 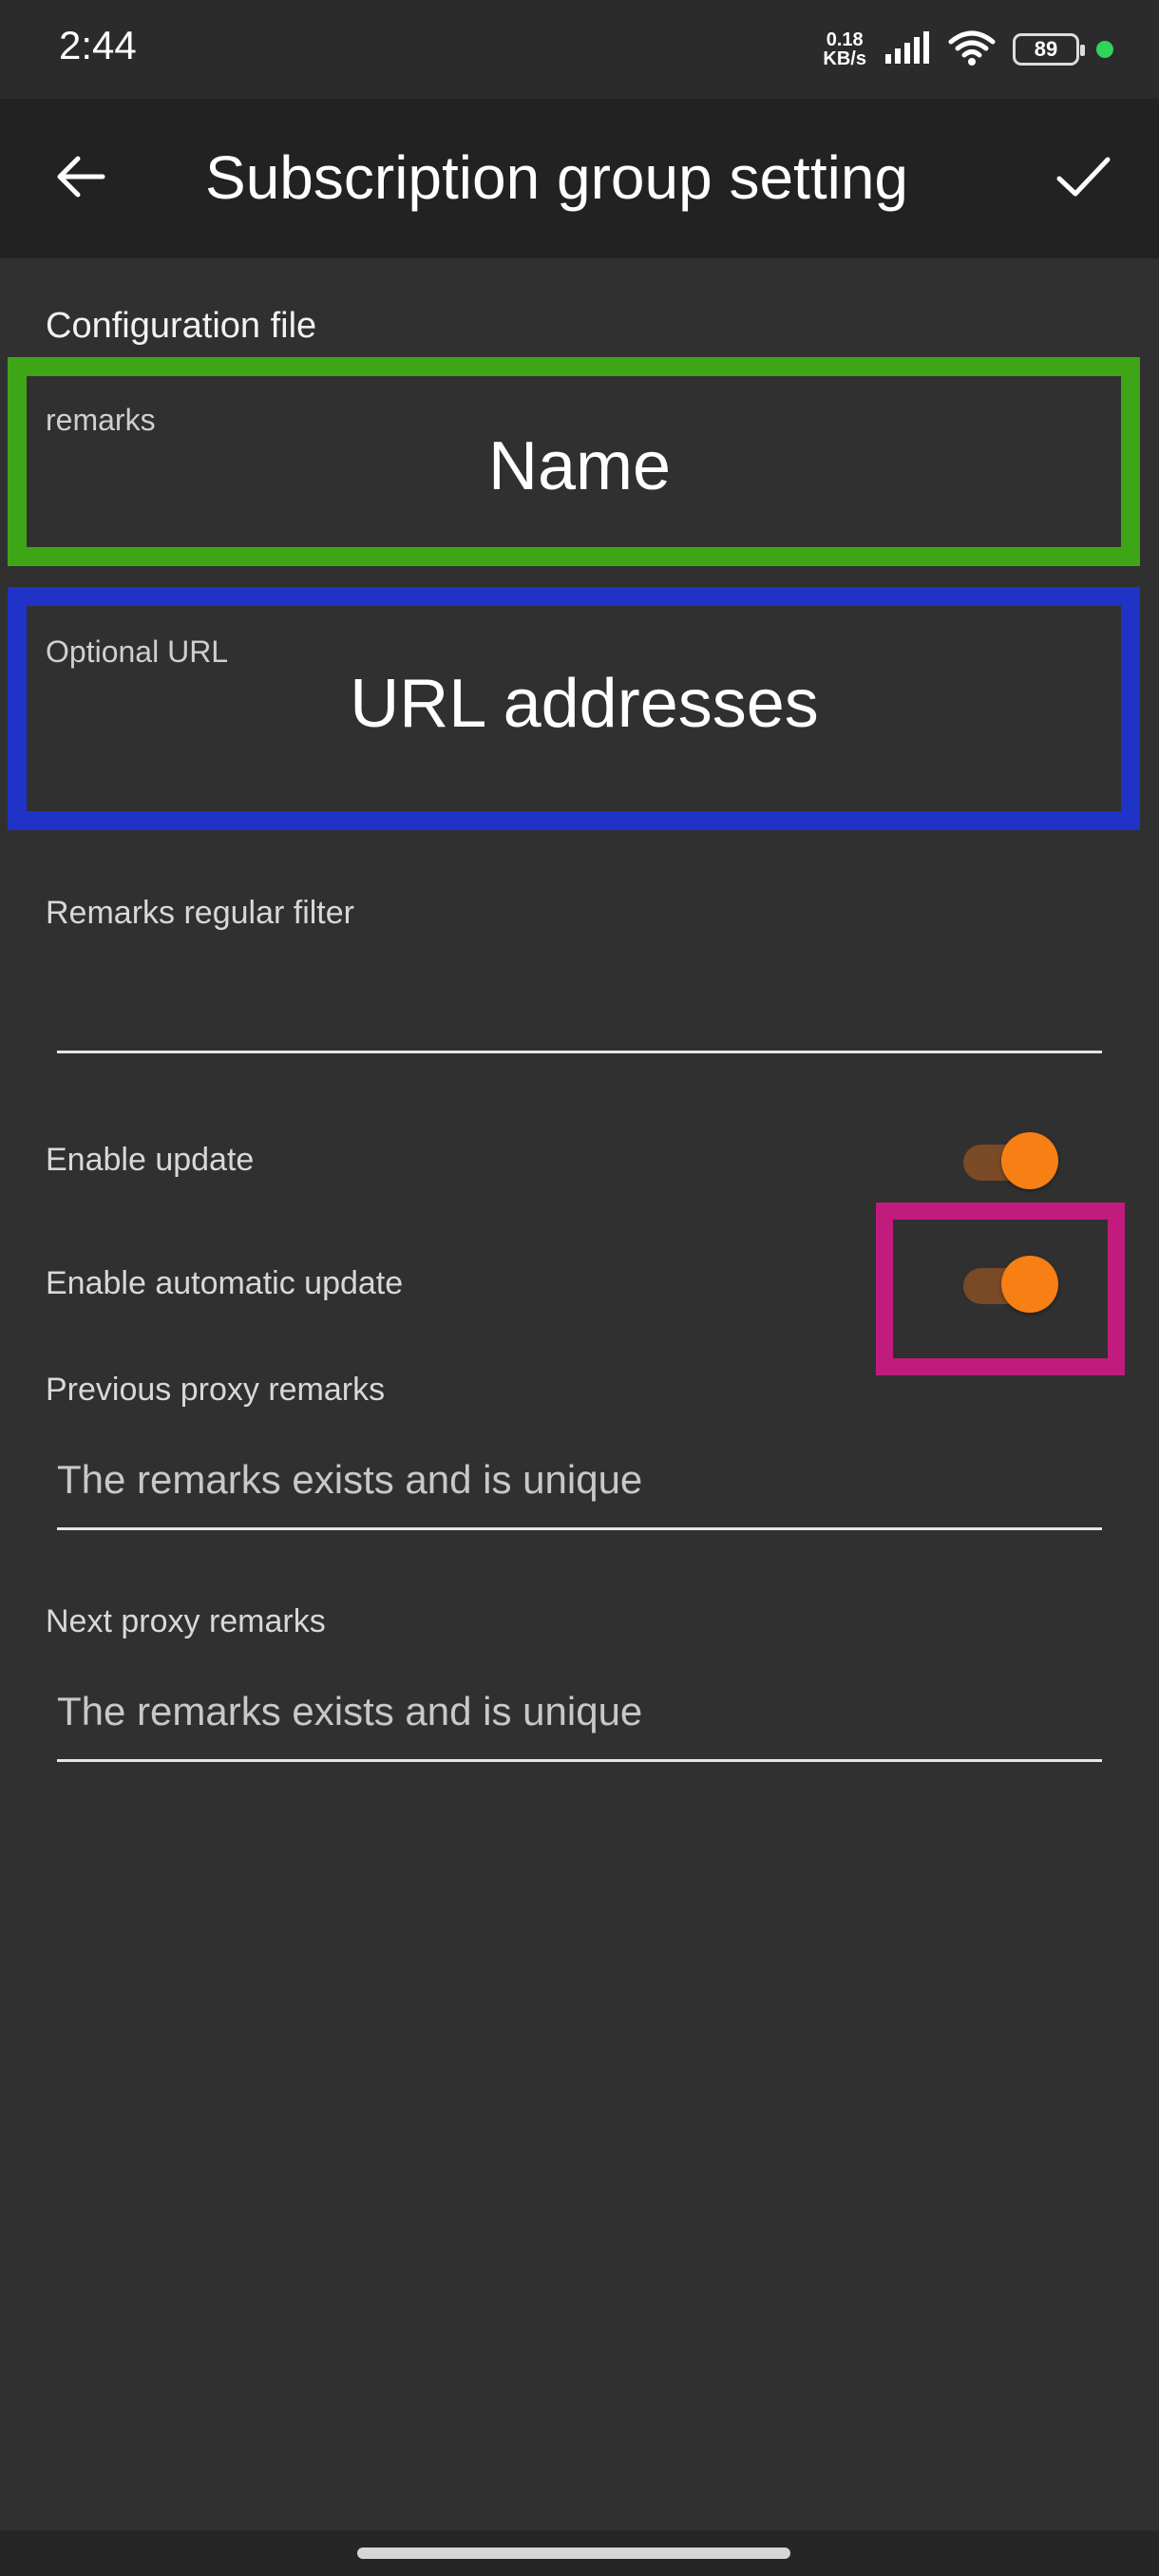 I want to click on navigation-bar, so click(x=579, y=2553).